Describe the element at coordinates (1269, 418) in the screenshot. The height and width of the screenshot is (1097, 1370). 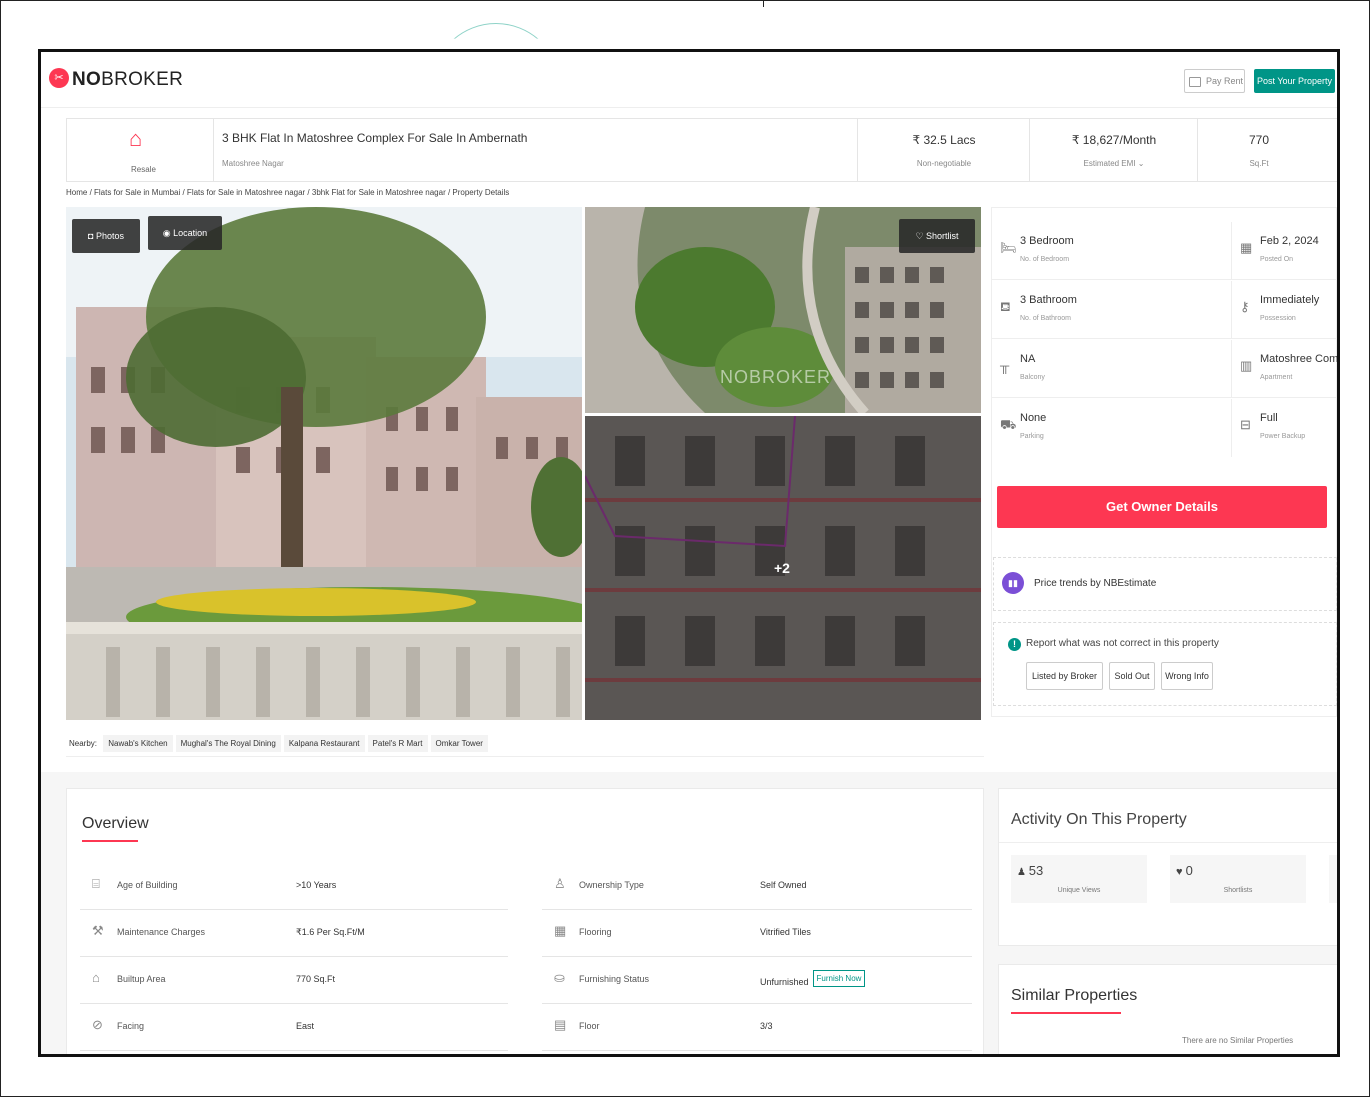
I see `detail-value: Full` at that location.